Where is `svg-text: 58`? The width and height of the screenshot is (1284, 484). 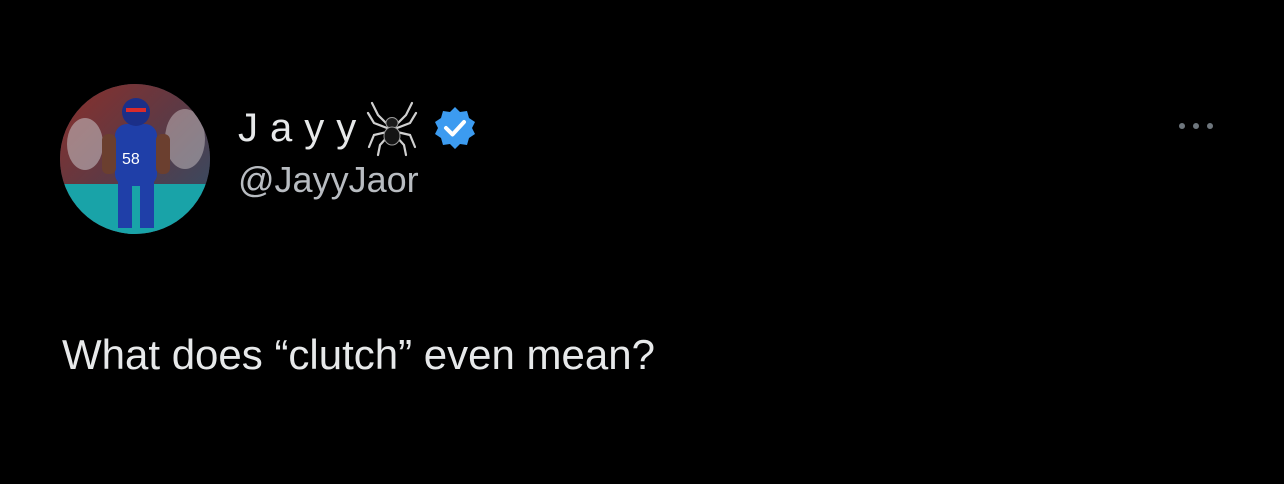
svg-text: 58 is located at coordinates (131, 159).